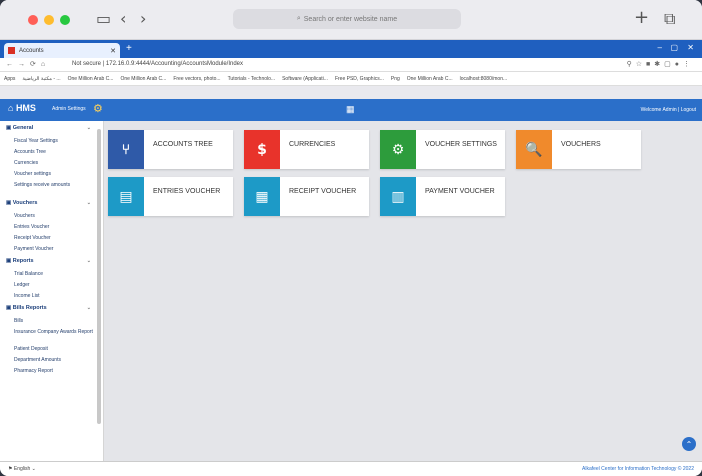 This screenshot has width=702, height=476. I want to click on settings-gear-icon: ⚙, so click(98, 108).